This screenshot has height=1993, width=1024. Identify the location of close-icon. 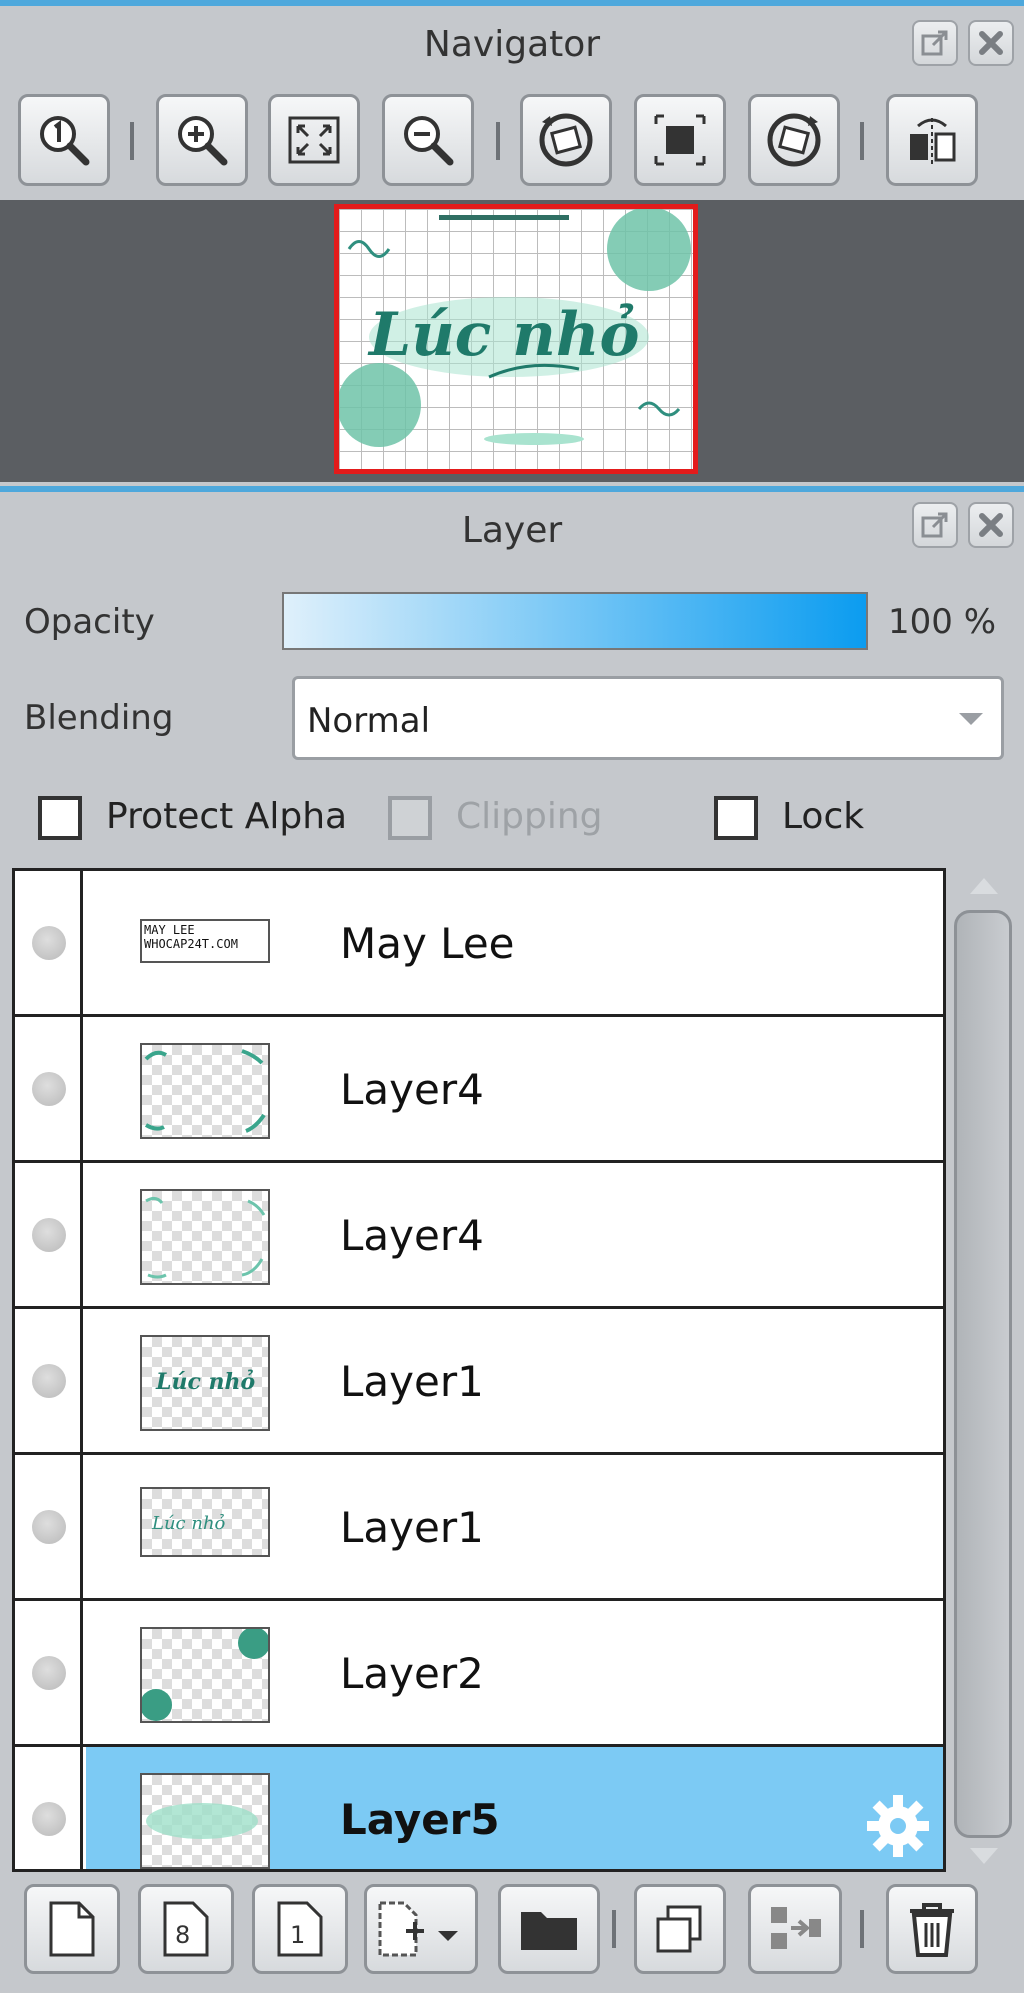
(991, 525).